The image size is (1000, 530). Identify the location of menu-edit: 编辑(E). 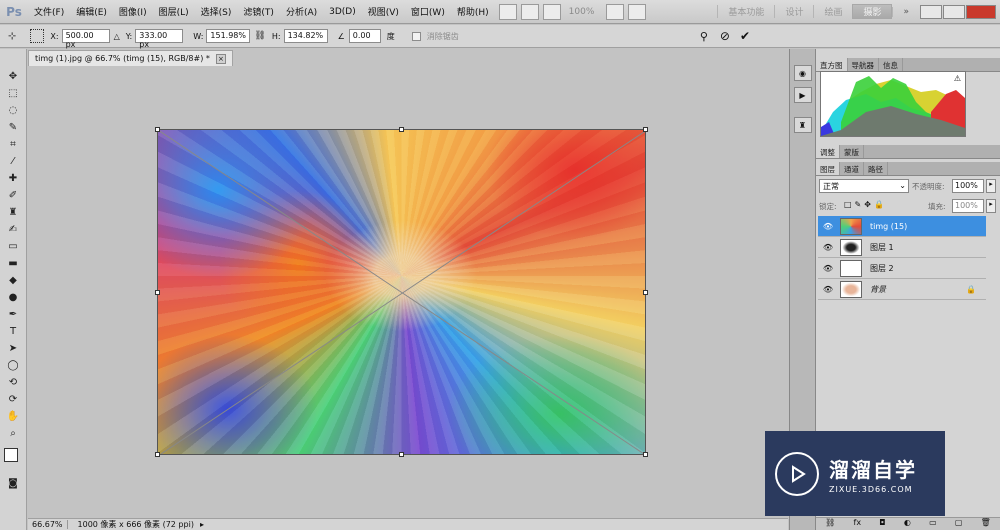
(91, 11).